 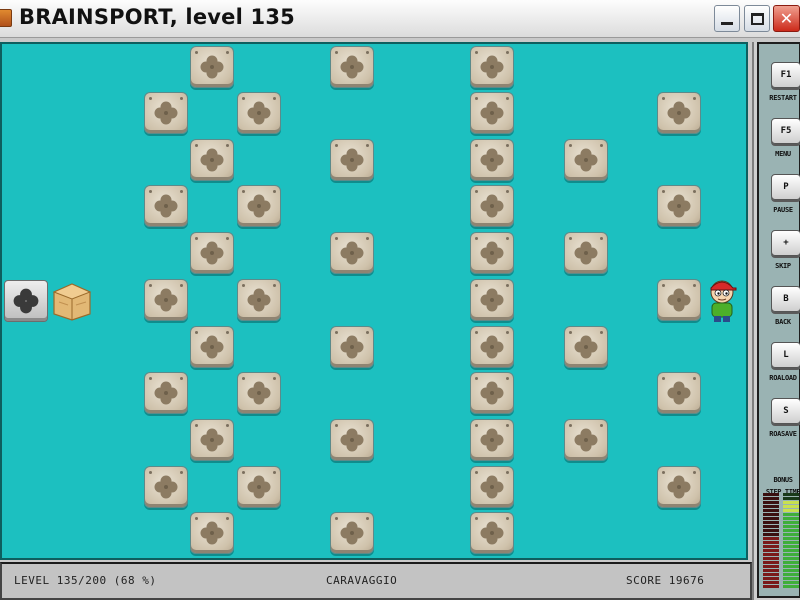 What do you see at coordinates (785, 131) in the screenshot?
I see `key-menu-button: F5` at bounding box center [785, 131].